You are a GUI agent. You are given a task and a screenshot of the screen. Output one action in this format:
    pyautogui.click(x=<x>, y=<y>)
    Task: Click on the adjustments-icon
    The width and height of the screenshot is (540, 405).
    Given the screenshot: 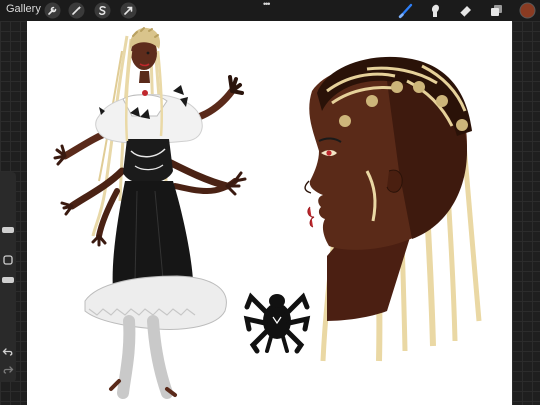 What is the action you would take?
    pyautogui.click(x=76, y=10)
    